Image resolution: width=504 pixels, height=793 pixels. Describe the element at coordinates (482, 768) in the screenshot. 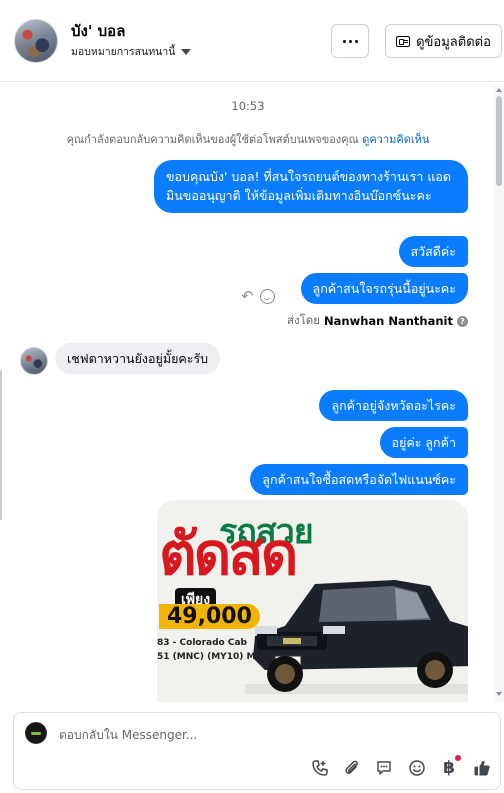

I see `like-thumb-icon` at that location.